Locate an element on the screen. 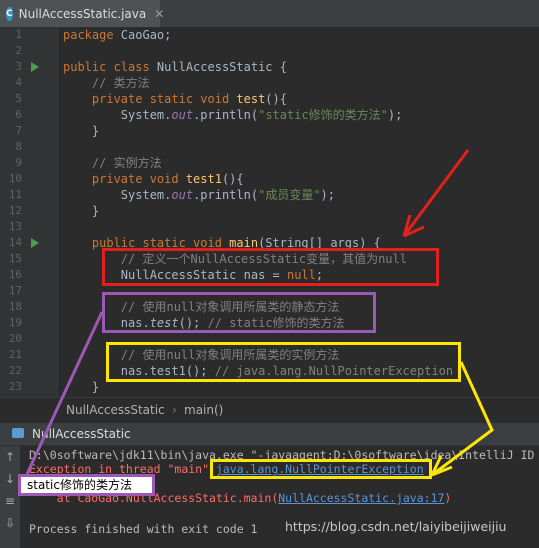  code-line: package CaoGao; is located at coordinates (117, 35).